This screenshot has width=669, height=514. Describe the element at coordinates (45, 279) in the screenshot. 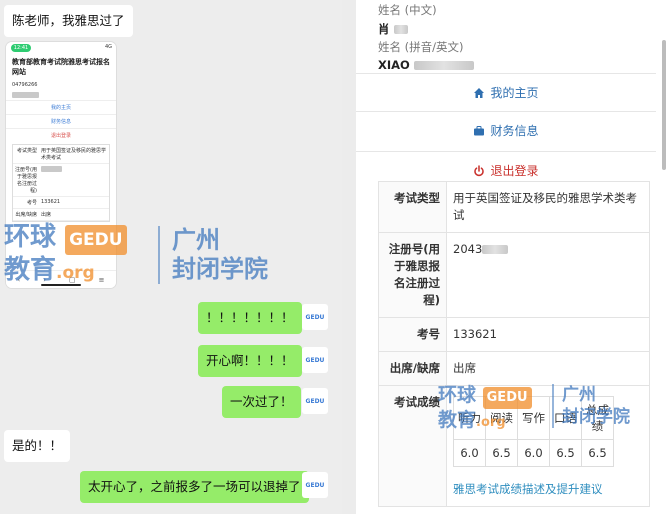

I see `forward-icon: ›` at that location.